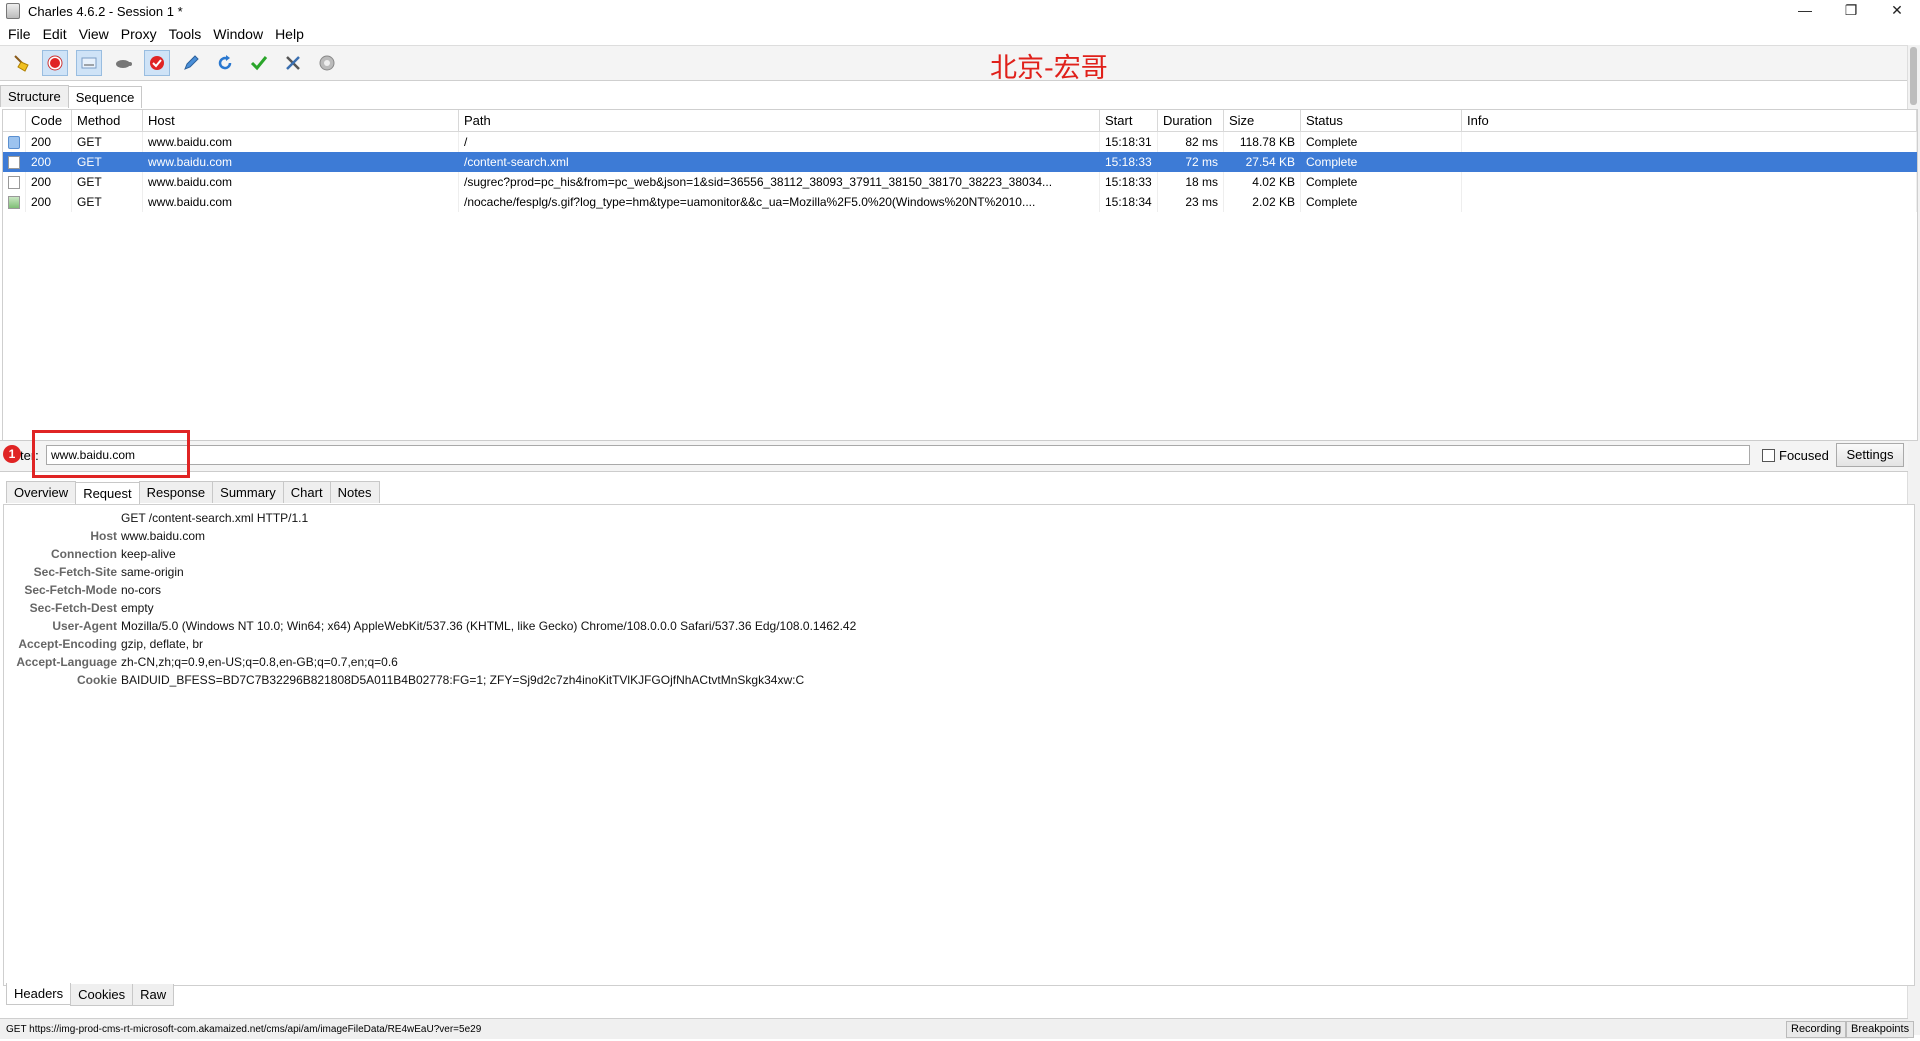  I want to click on settings-gear-icon, so click(327, 63).